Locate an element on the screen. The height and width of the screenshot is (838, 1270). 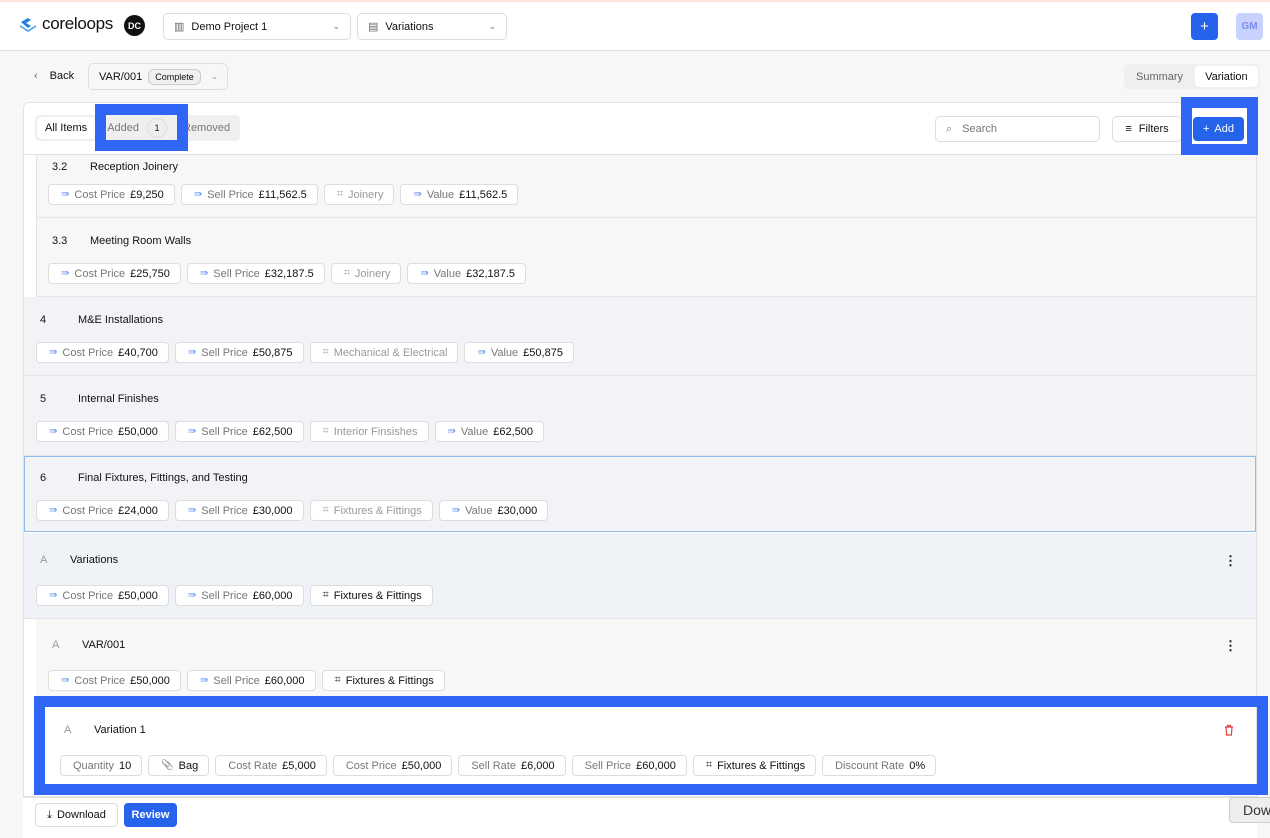
item-title: 5 Internal Finishes is located at coordinates (99, 399).